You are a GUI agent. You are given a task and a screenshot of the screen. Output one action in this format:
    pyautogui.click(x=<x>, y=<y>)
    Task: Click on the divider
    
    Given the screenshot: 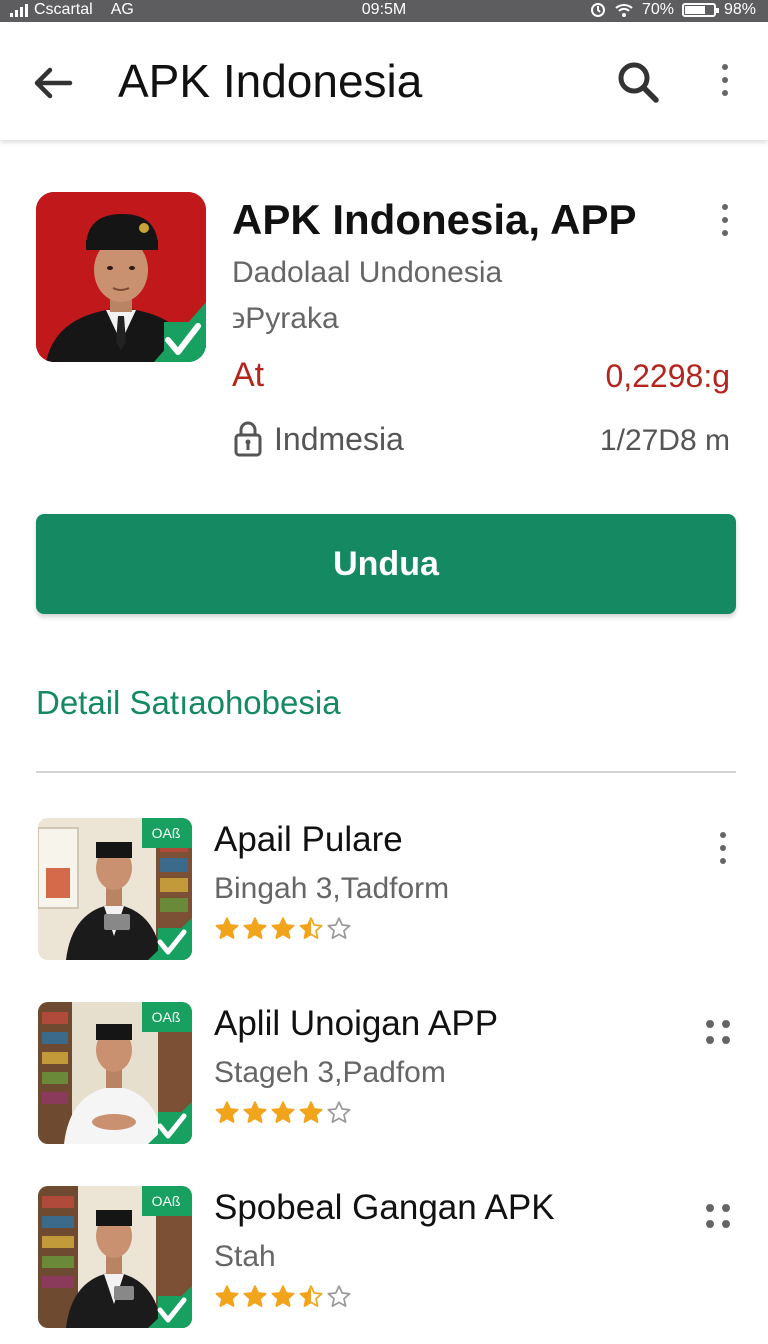 What is the action you would take?
    pyautogui.click(x=386, y=772)
    